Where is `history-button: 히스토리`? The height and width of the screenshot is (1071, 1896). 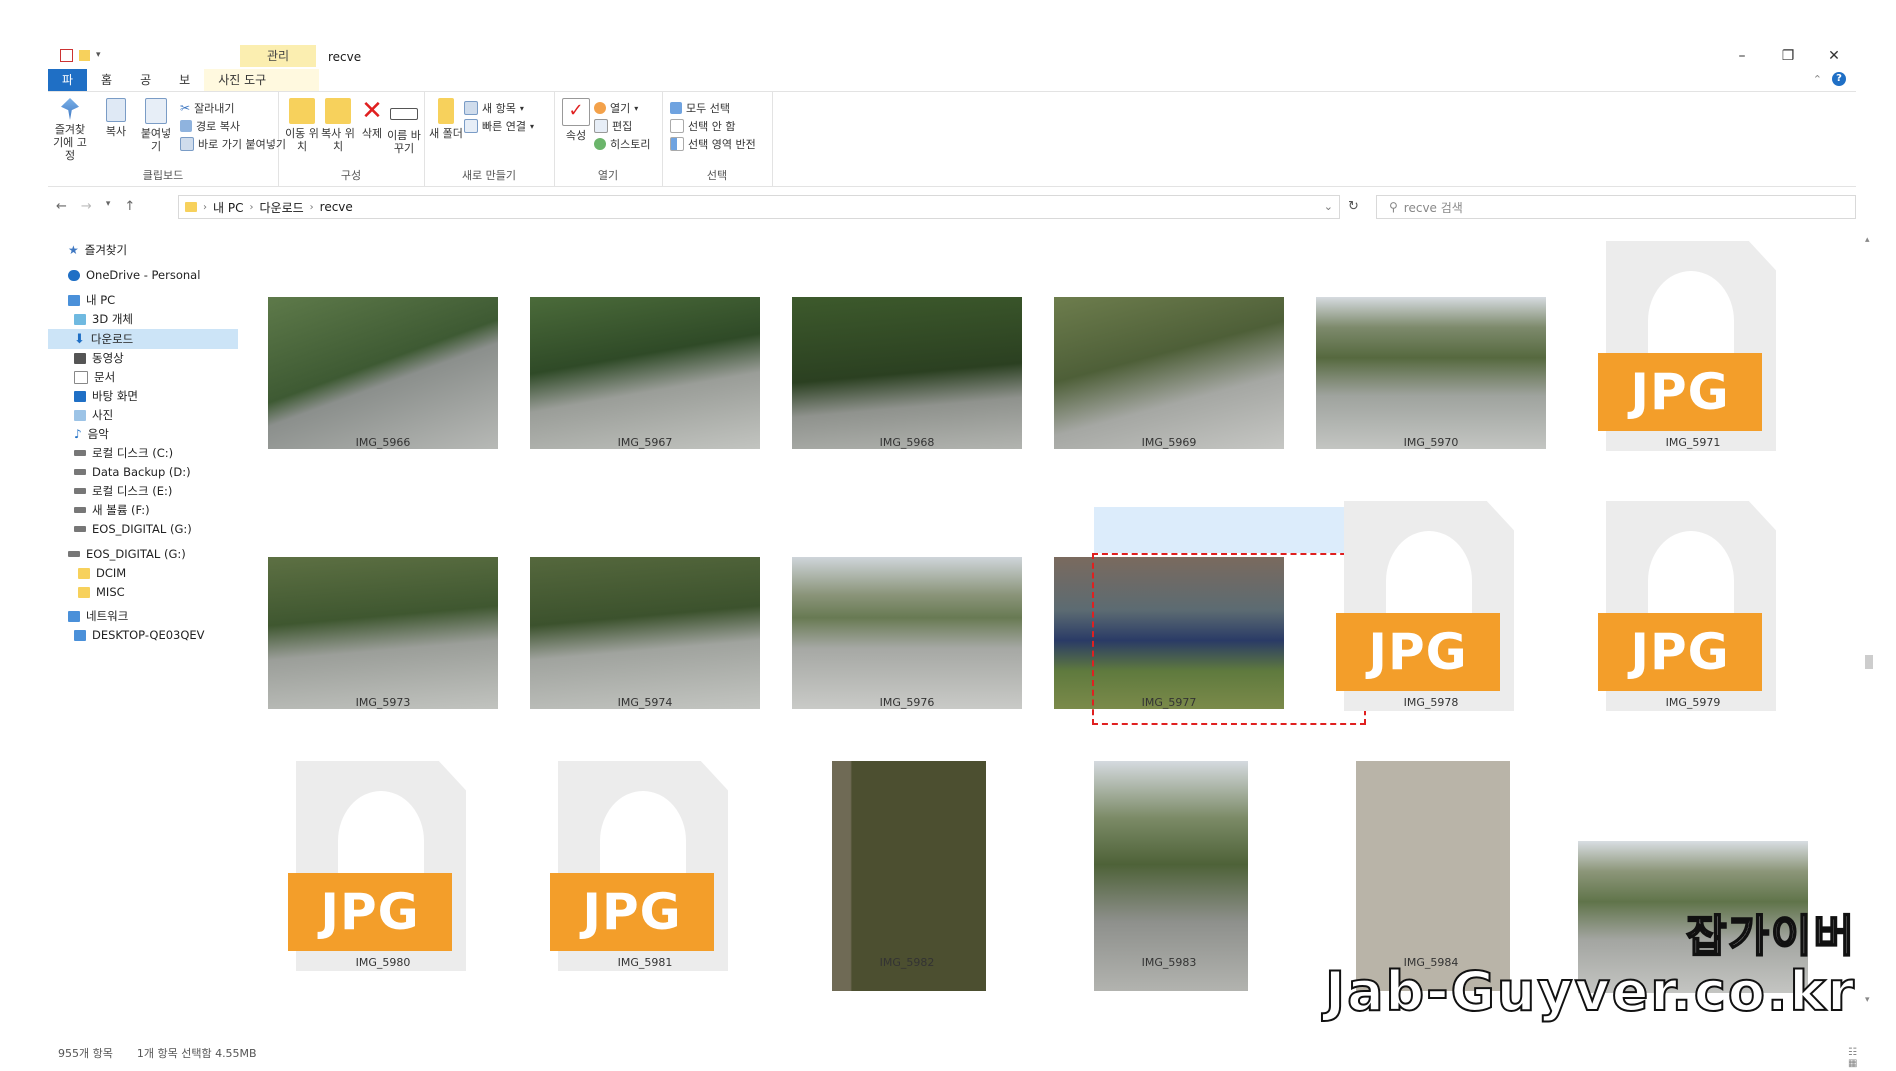
history-button: 히스토리 is located at coordinates (622, 144).